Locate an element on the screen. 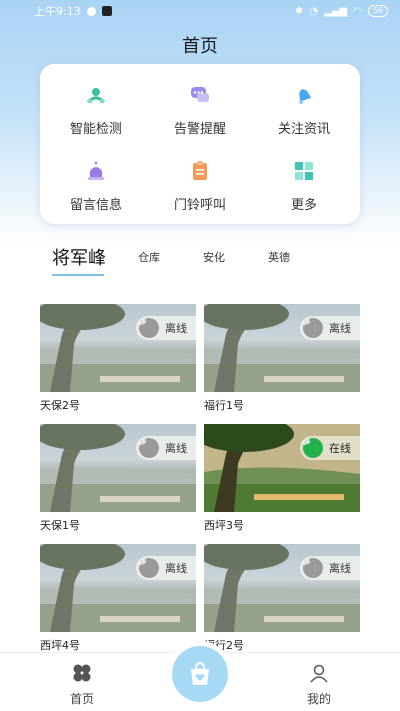  camera-card: 离线 福行2号 is located at coordinates (282, 598).